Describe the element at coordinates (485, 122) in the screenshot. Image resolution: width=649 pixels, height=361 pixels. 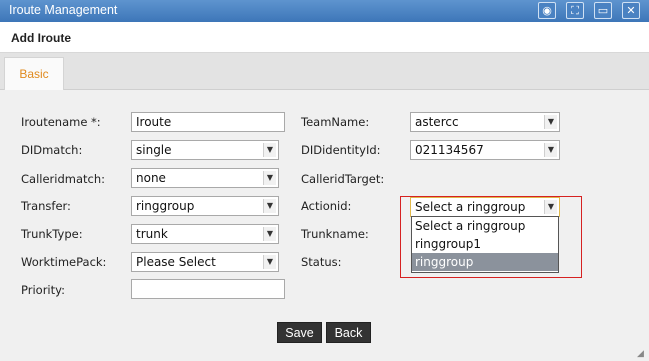
I see `teamname-select: astercc ▼` at that location.